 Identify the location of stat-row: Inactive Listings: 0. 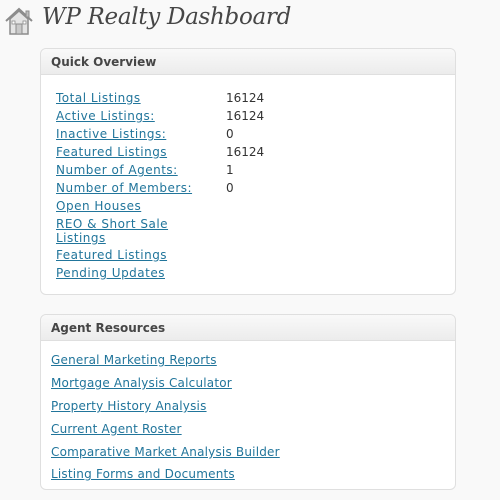
(145, 134).